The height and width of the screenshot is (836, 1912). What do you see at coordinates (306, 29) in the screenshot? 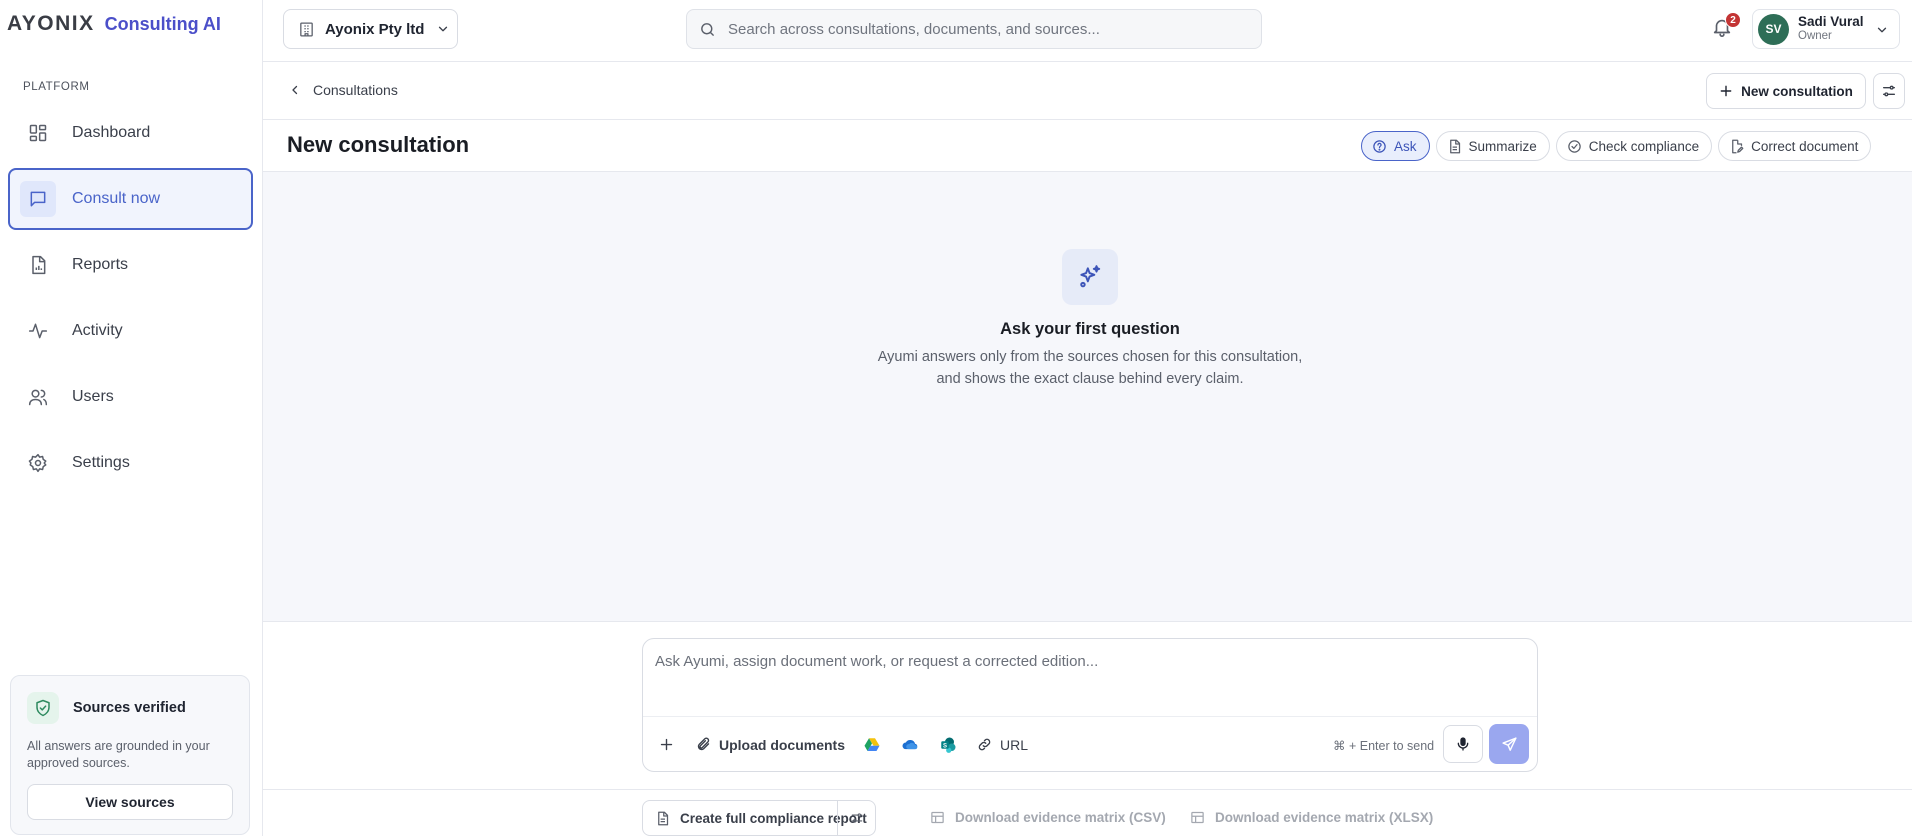
I see `building-icon` at bounding box center [306, 29].